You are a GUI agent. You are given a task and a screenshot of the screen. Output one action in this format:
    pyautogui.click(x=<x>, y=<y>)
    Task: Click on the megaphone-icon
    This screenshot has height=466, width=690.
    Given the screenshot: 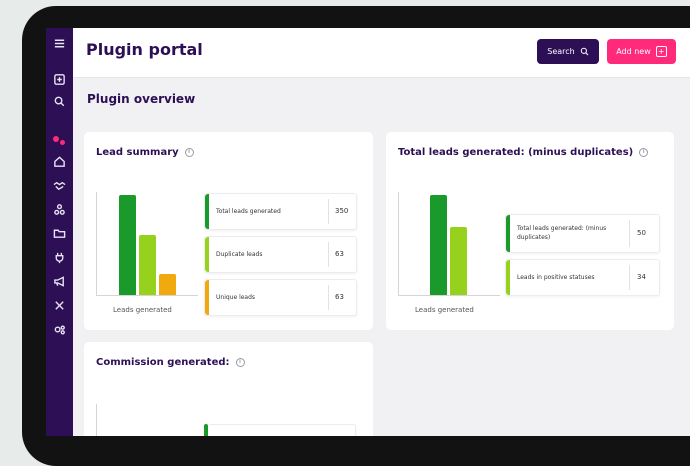 What is the action you would take?
    pyautogui.click(x=59, y=281)
    